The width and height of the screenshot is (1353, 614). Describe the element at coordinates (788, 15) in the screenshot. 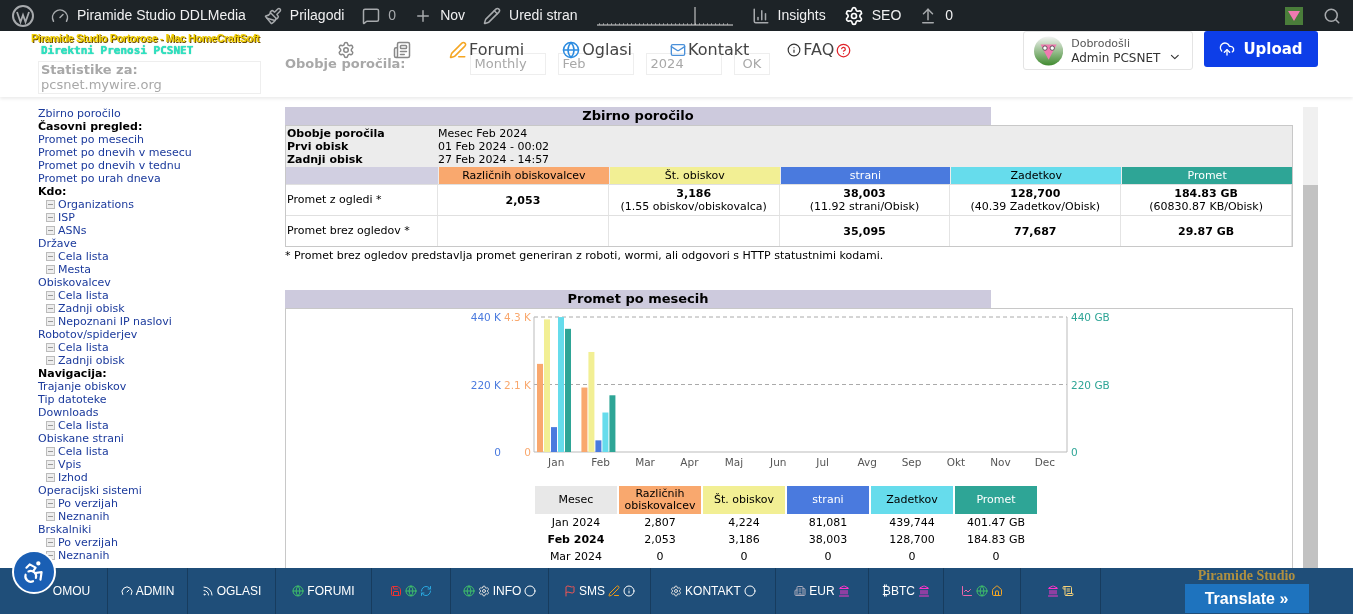

I see `admin-bar-link: Insights` at that location.